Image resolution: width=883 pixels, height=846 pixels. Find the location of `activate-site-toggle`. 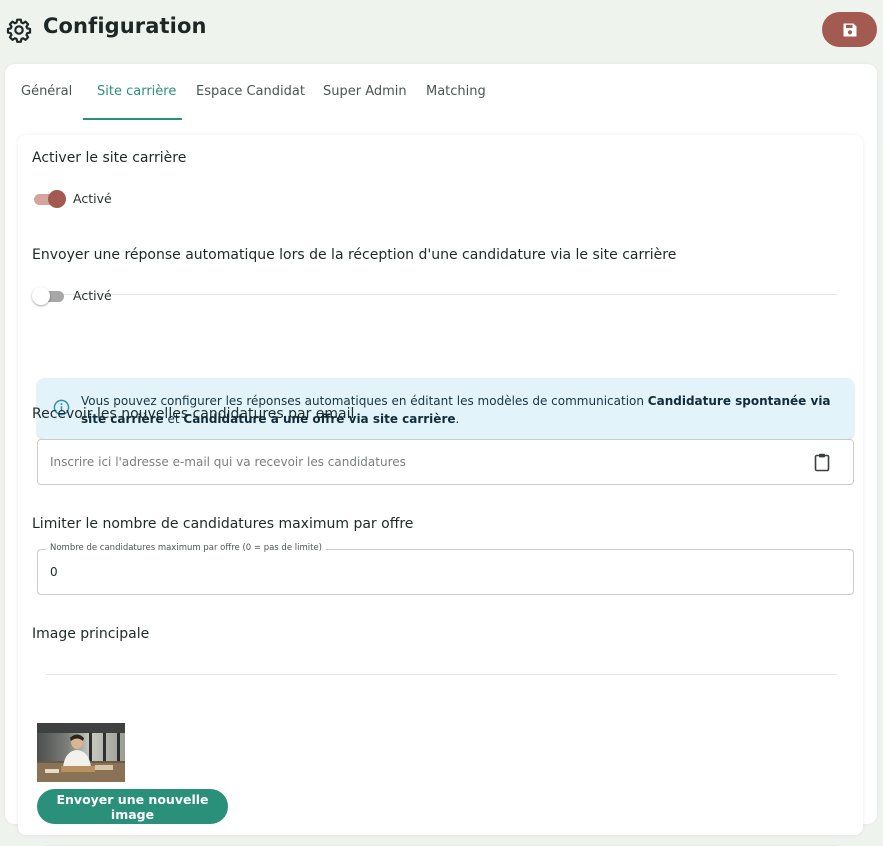

activate-site-toggle is located at coordinates (49, 199).